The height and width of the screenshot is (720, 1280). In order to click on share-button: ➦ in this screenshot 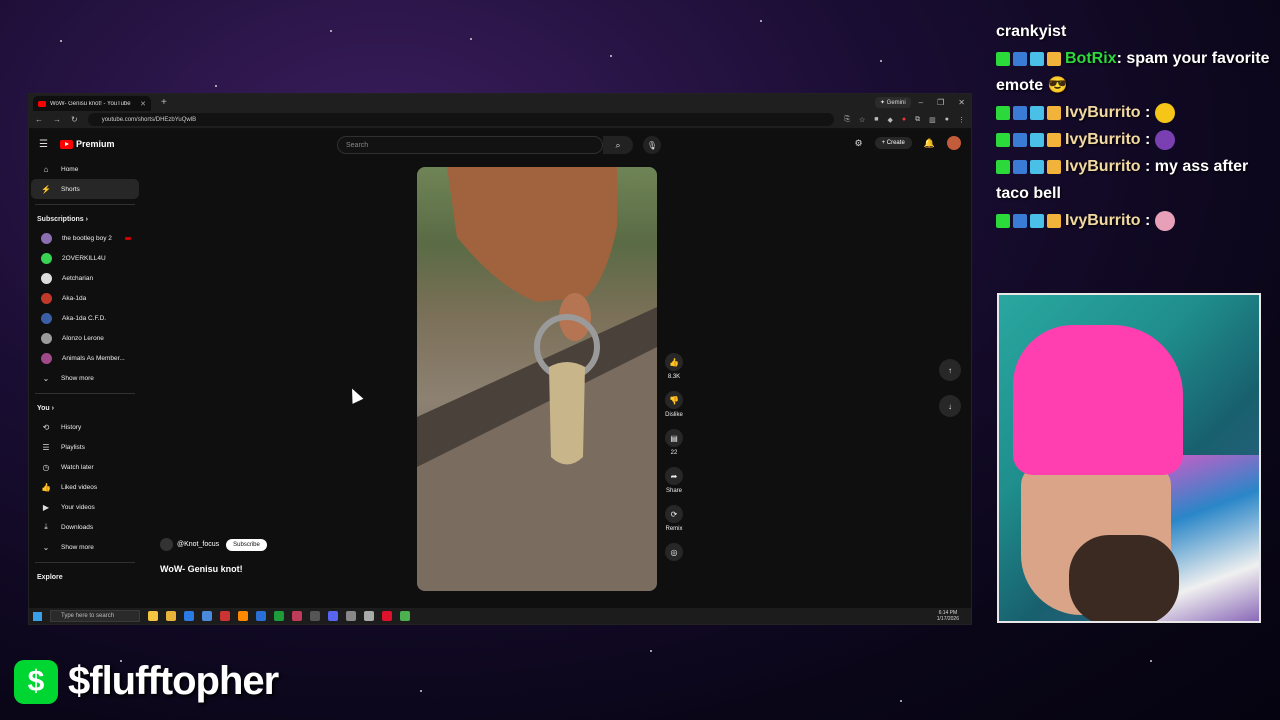, I will do `click(674, 476)`.